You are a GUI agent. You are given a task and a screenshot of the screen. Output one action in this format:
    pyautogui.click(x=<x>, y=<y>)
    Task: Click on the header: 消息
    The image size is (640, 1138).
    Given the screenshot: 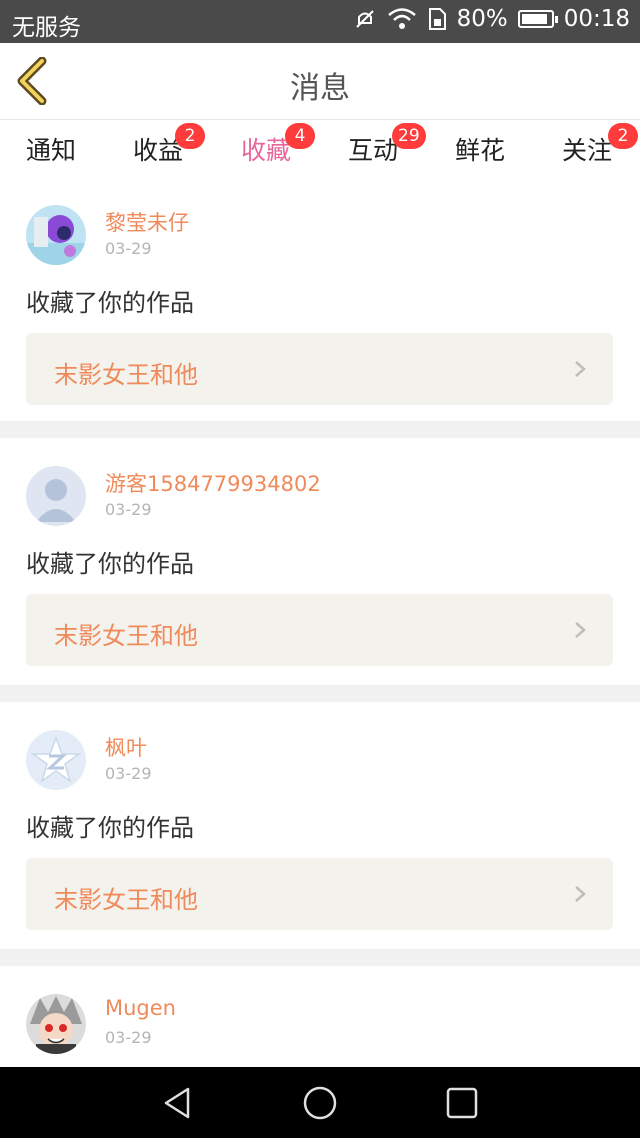 What is the action you would take?
    pyautogui.click(x=320, y=81)
    